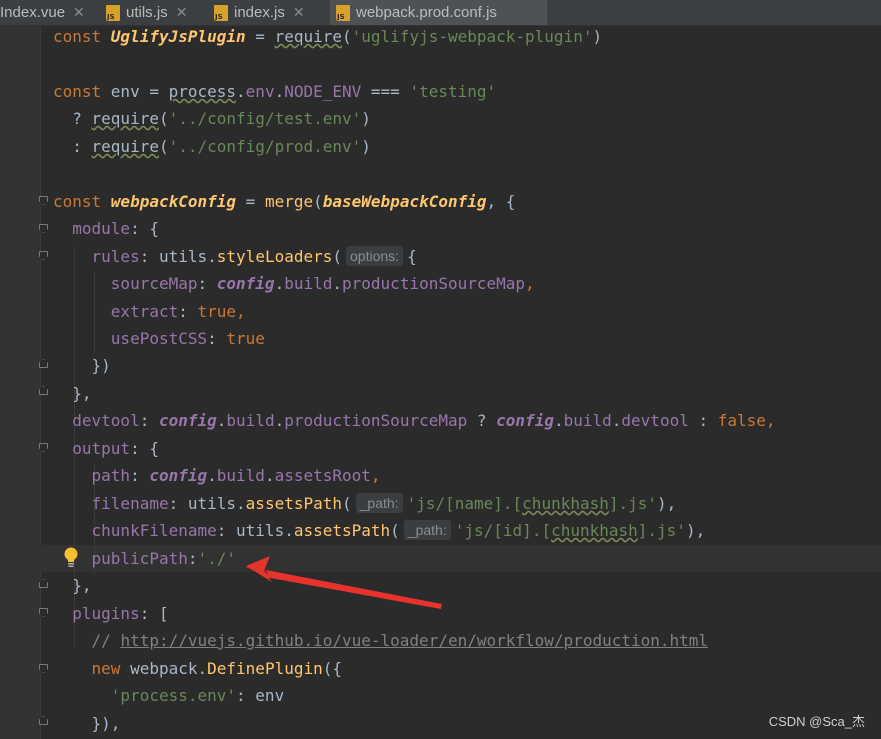  I want to click on code-line: 'process.env': env, so click(168, 695).